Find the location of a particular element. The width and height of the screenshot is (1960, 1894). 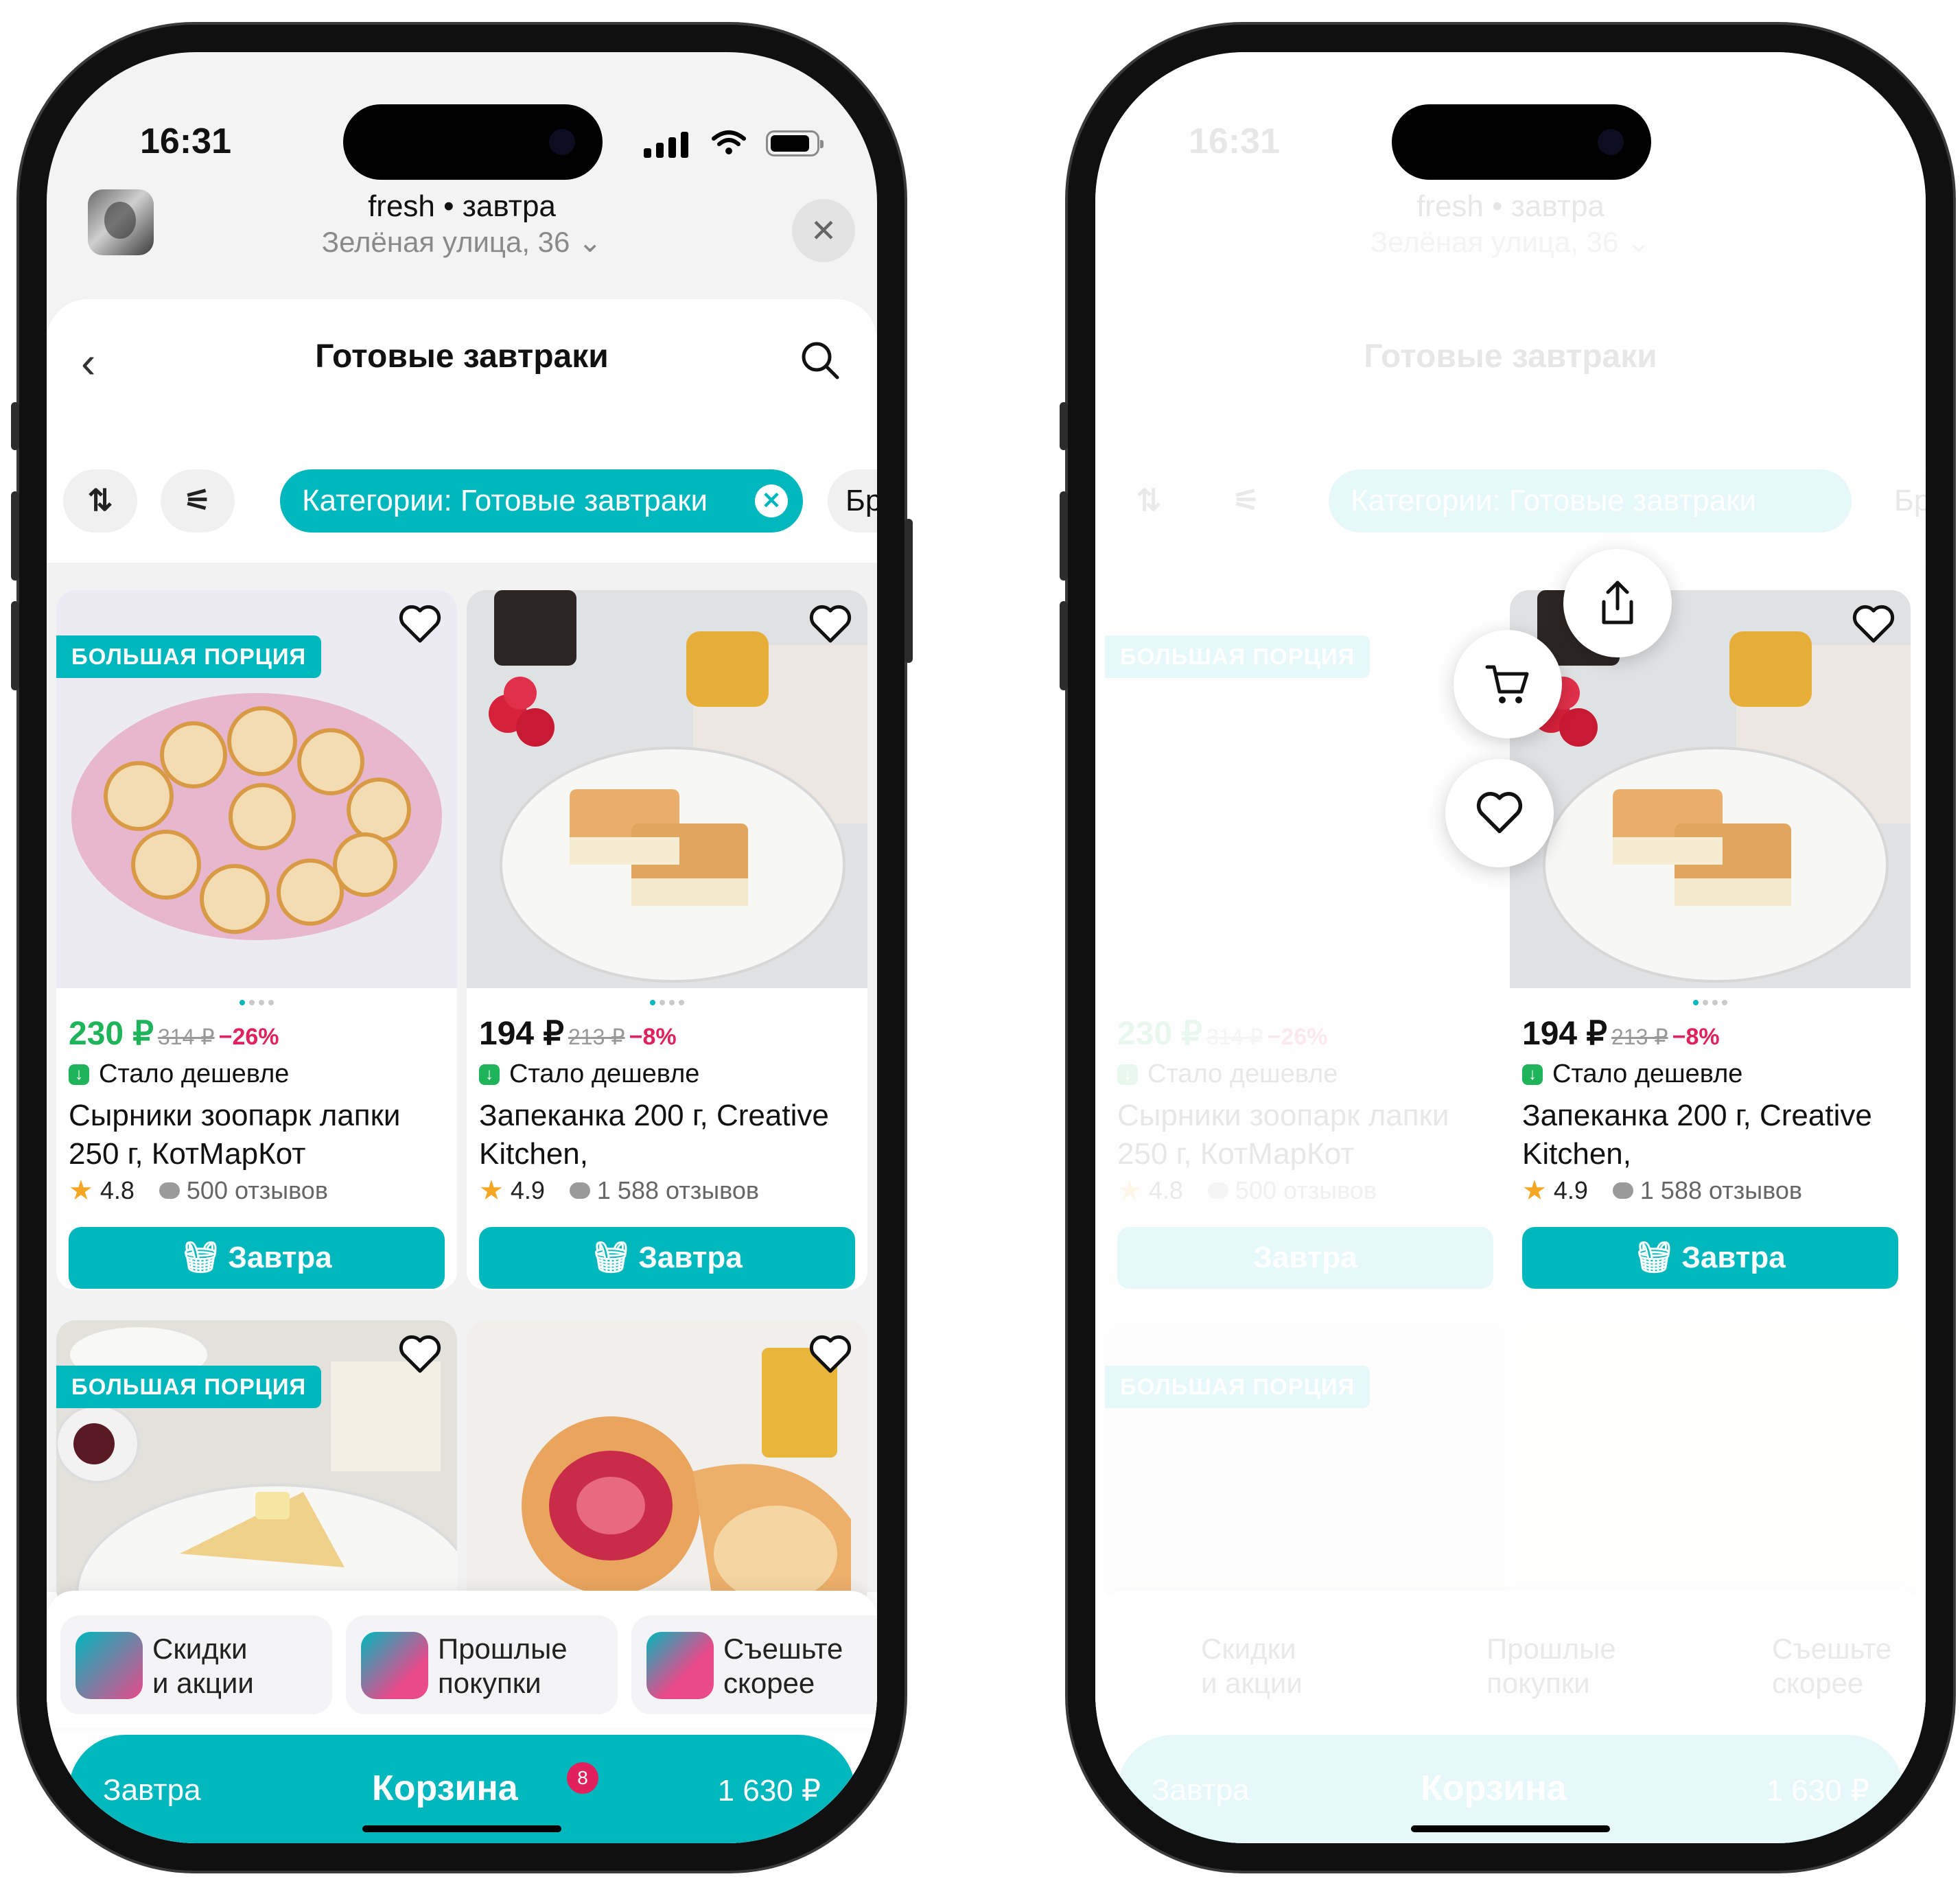

promo-discounts: Скидки и акции is located at coordinates (196, 1664).